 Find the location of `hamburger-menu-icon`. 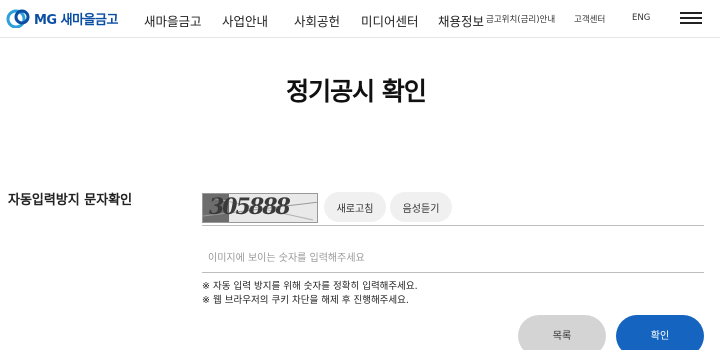

hamburger-menu-icon is located at coordinates (691, 18).